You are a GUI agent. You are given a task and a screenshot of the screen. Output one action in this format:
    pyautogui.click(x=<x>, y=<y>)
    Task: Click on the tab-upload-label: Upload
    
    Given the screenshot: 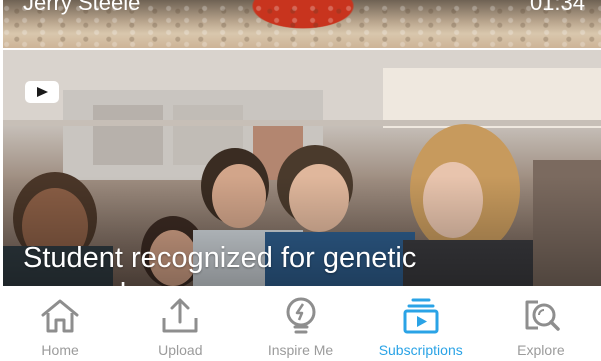 What is the action you would take?
    pyautogui.click(x=180, y=350)
    